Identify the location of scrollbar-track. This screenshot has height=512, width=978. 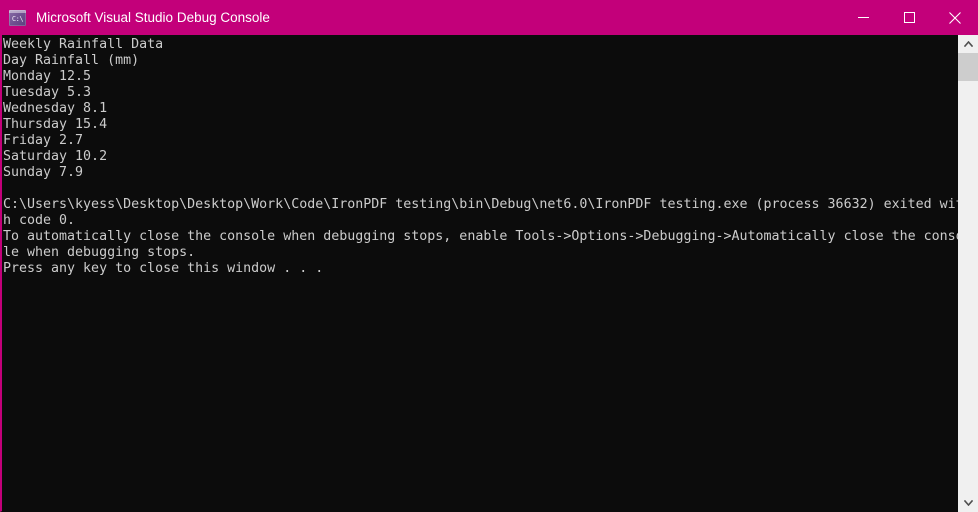
(968, 273).